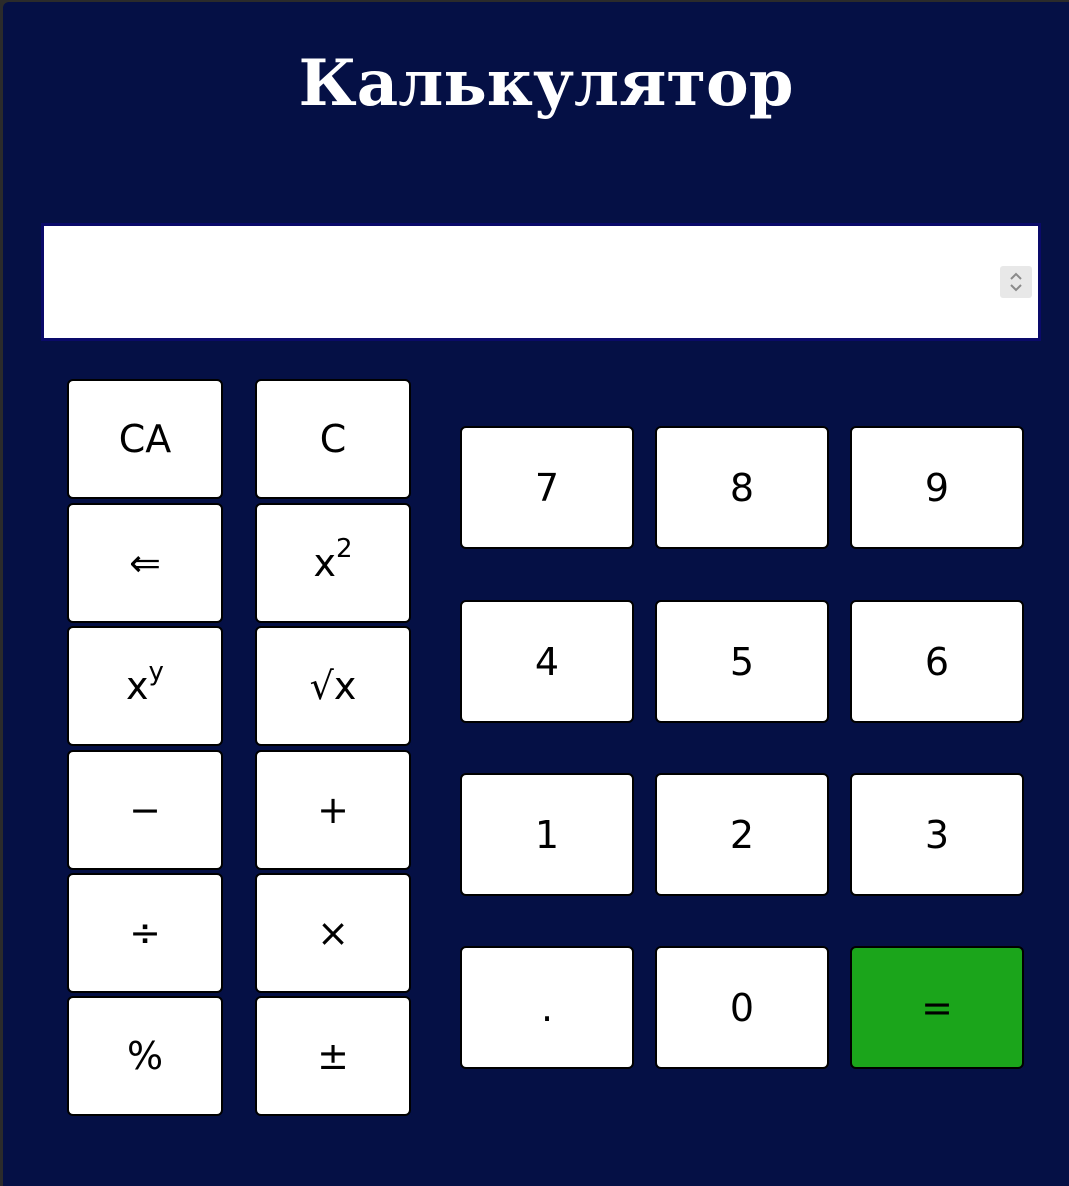  Describe the element at coordinates (333, 439) in the screenshot. I see `clear-button: C` at that location.